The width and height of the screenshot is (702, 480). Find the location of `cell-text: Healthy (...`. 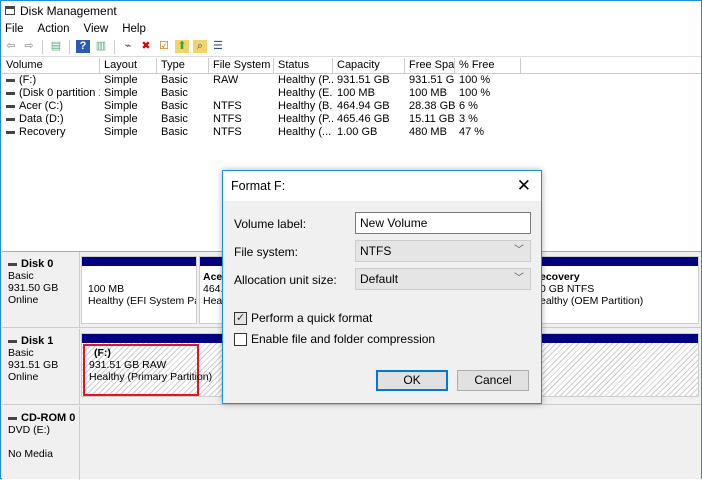

cell-text: Healthy (... is located at coordinates (305, 132).